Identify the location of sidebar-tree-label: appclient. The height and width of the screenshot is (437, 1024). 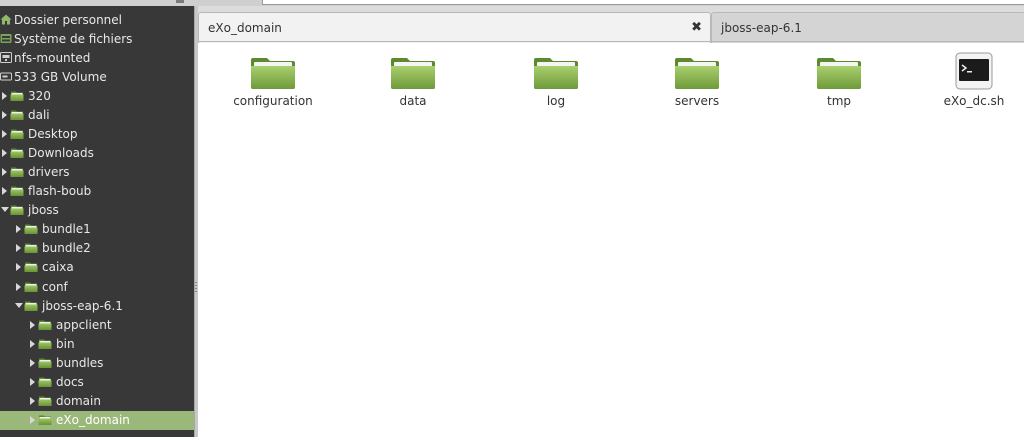
(84, 324).